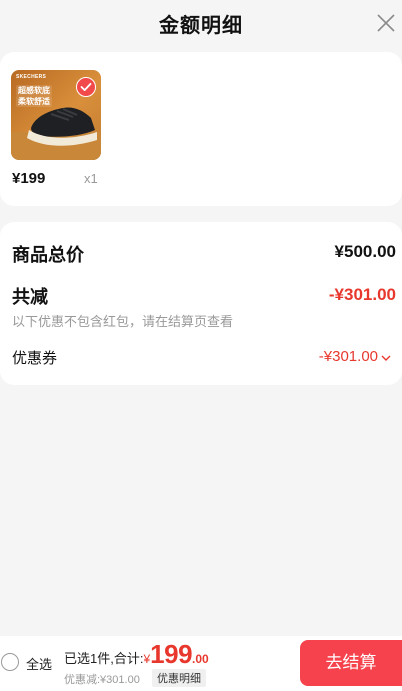 Image resolution: width=402 pixels, height=691 pixels. What do you see at coordinates (48, 255) in the screenshot?
I see `total-label: 商品总价` at bounding box center [48, 255].